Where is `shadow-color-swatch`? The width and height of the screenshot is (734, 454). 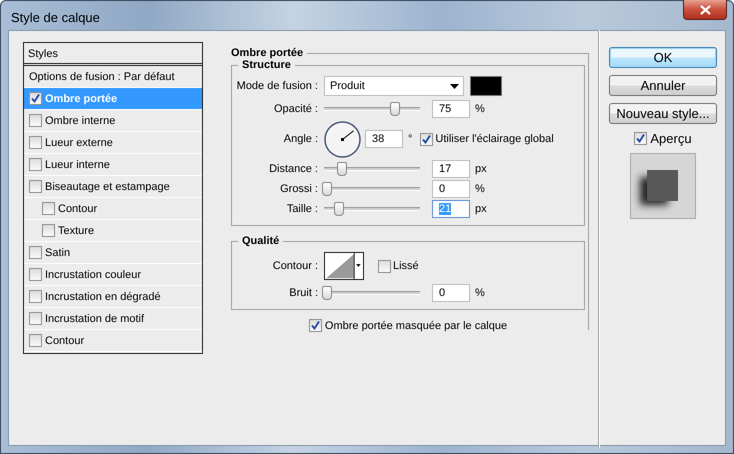
shadow-color-swatch is located at coordinates (486, 86).